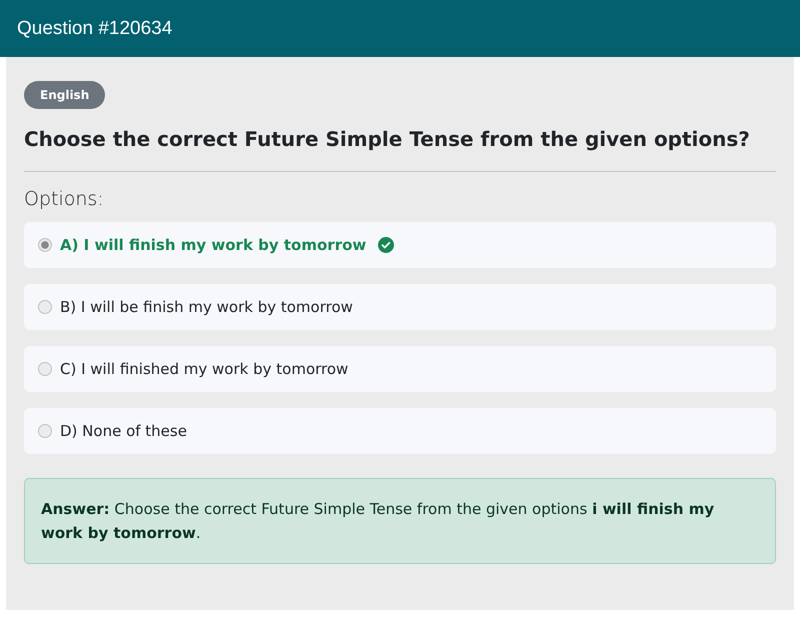 The height and width of the screenshot is (642, 800). What do you see at coordinates (64, 199) in the screenshot?
I see `options-label: Options:` at bounding box center [64, 199].